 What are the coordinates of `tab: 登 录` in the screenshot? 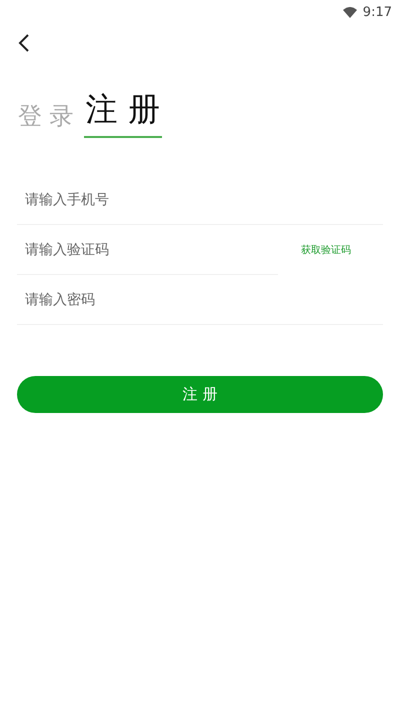 It's located at (46, 119).